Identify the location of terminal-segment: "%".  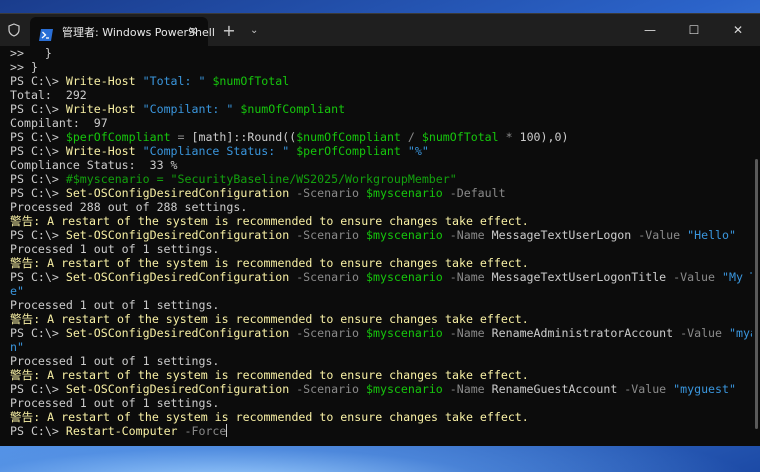
(418, 151).